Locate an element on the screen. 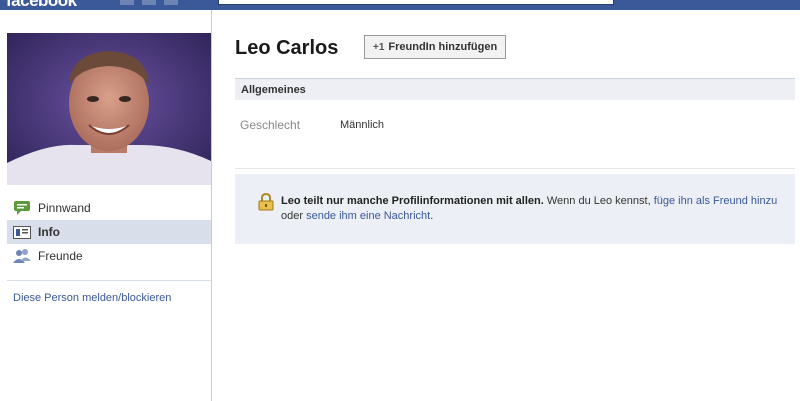 Image resolution: width=800 pixels, height=401 pixels. profile-picture is located at coordinates (109, 109).